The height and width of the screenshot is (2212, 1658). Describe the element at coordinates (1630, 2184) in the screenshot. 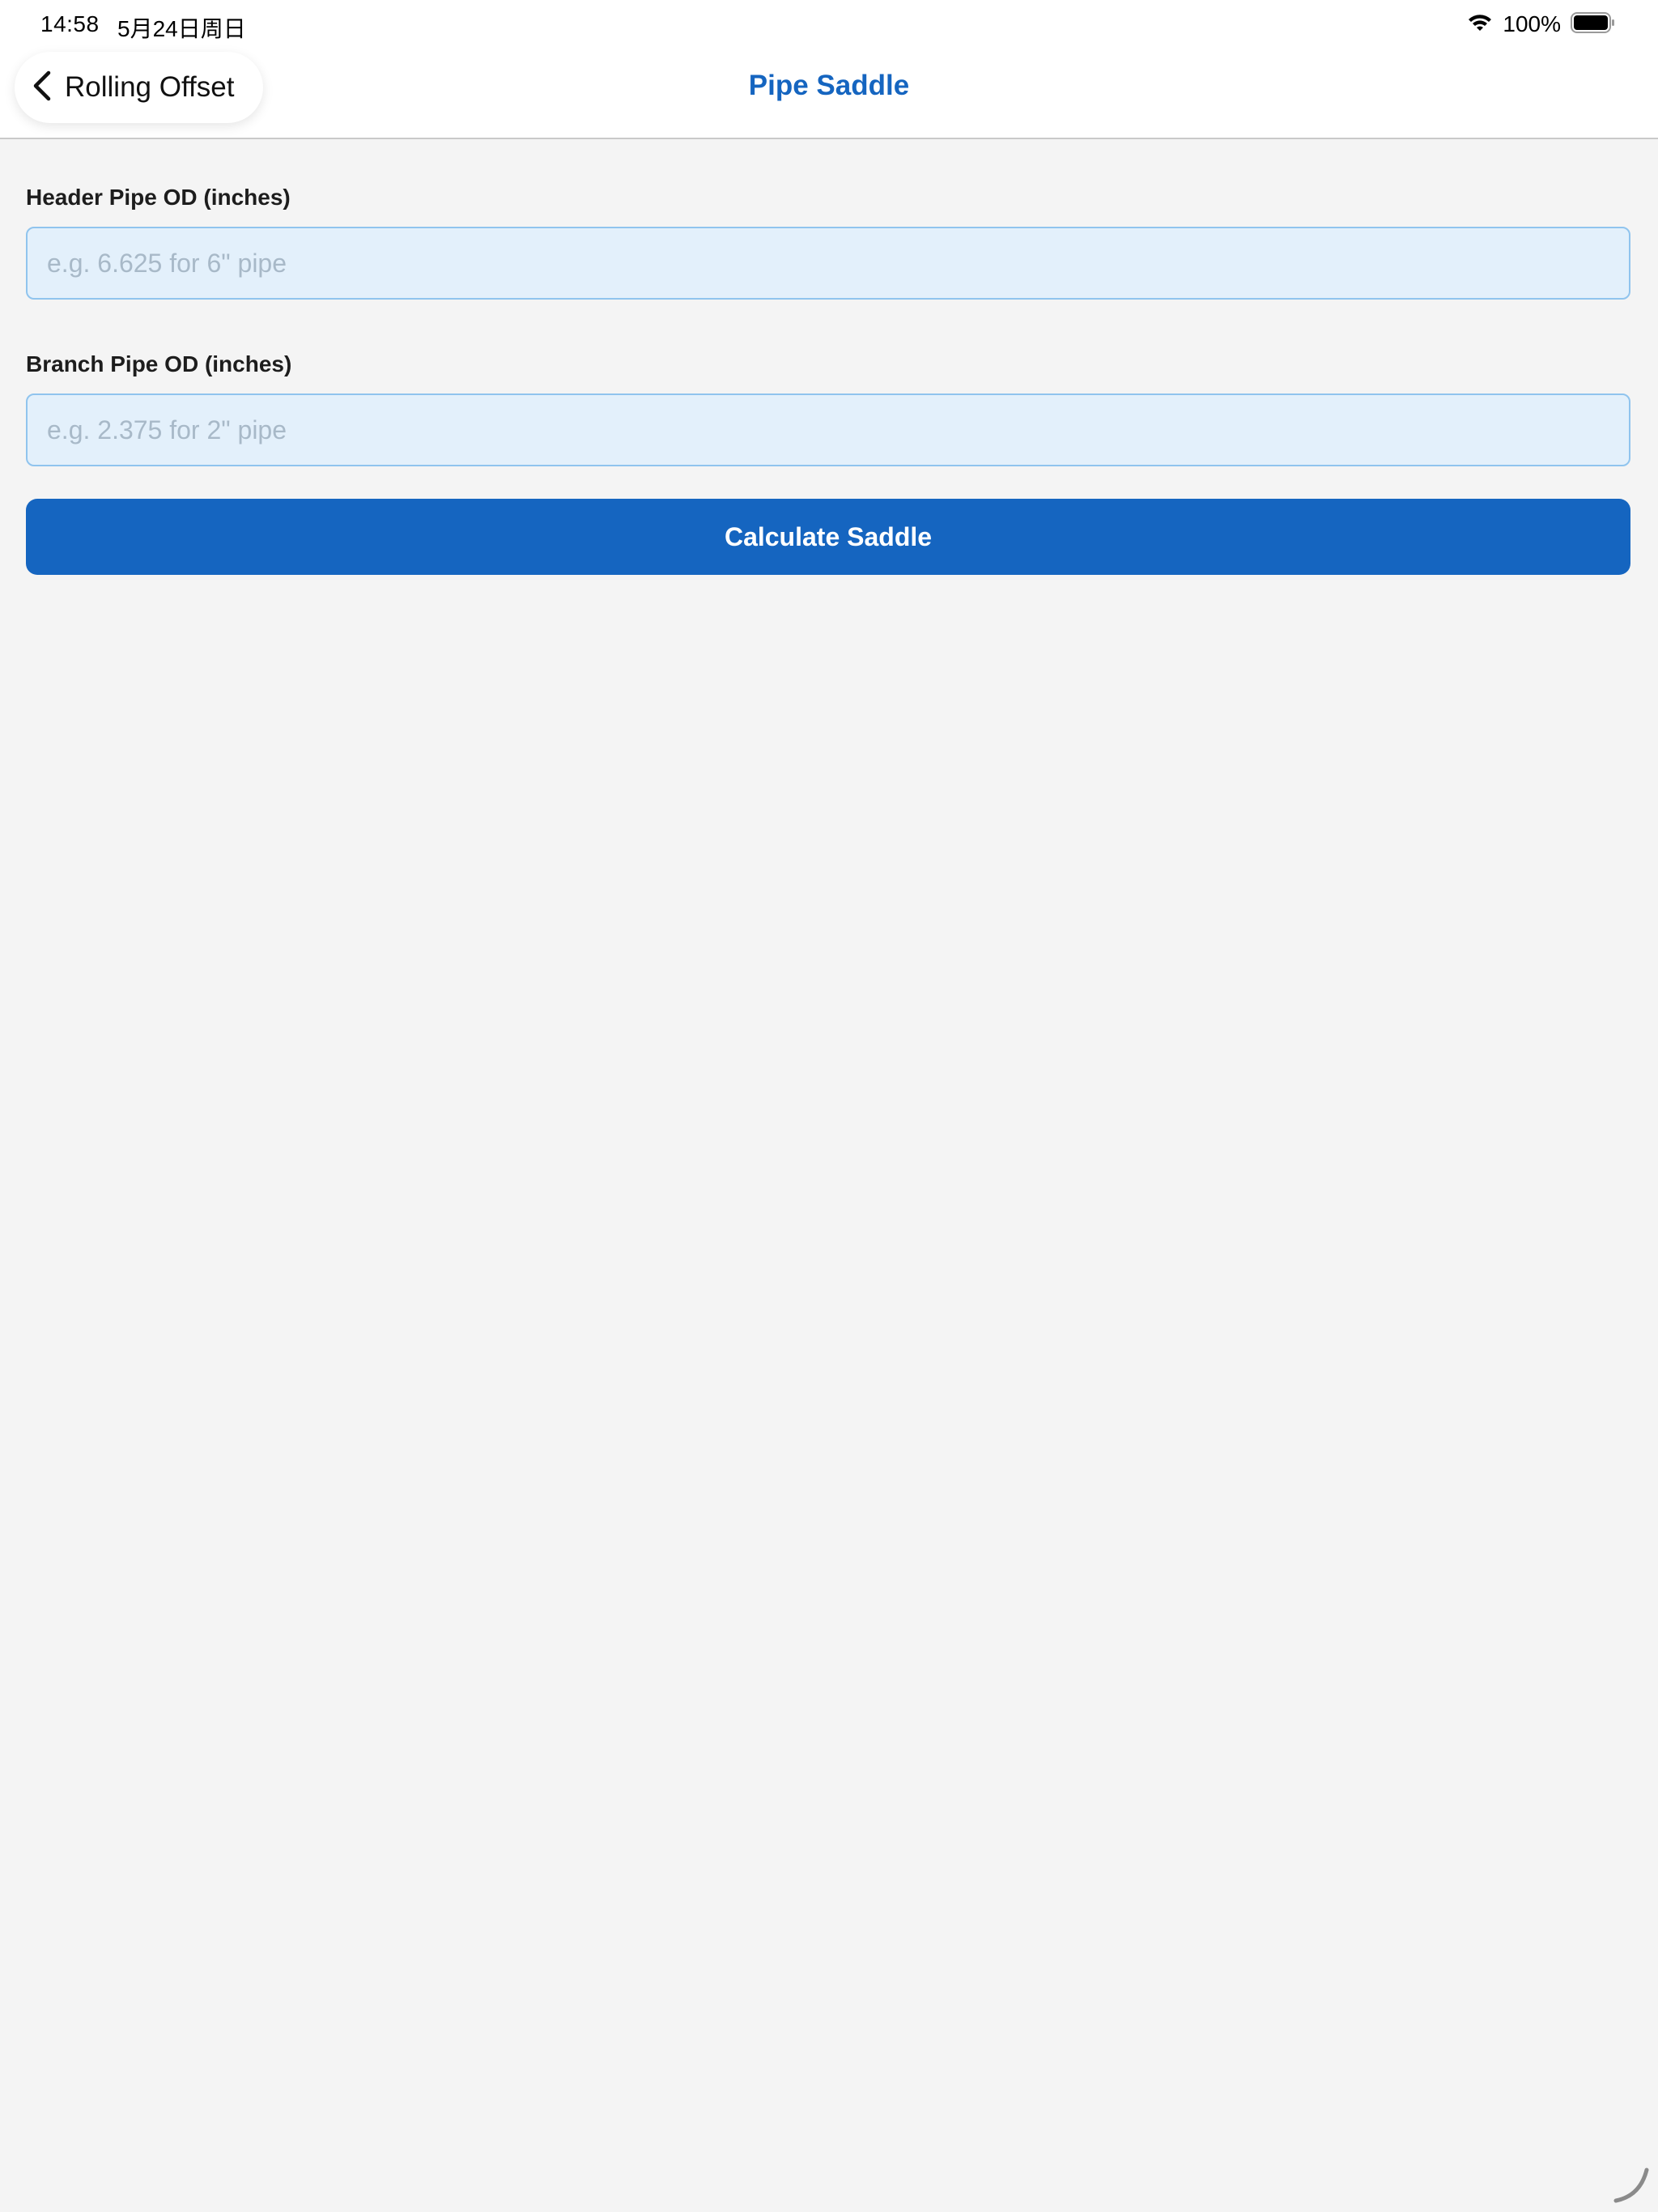

I see `corner-resize-handle` at that location.